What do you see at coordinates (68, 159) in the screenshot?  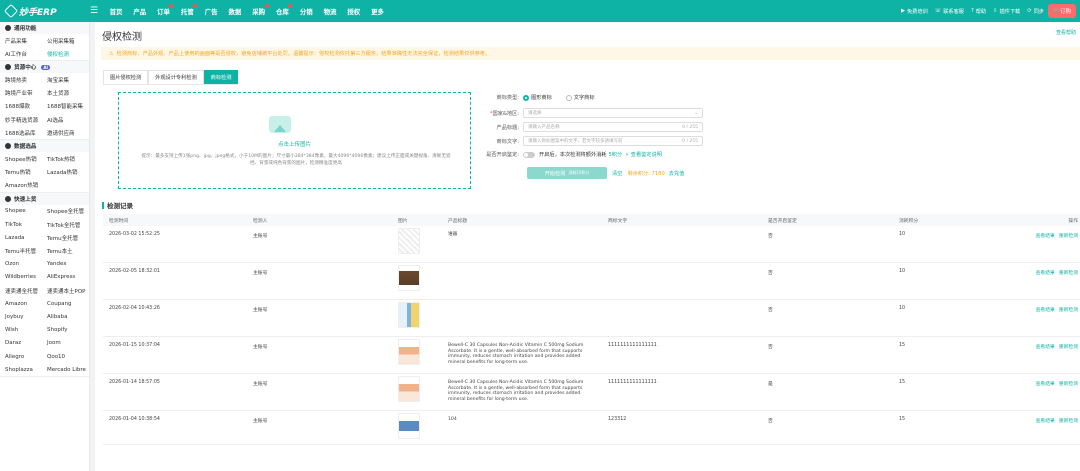 I see `sidebar-item: TikTok热销` at bounding box center [68, 159].